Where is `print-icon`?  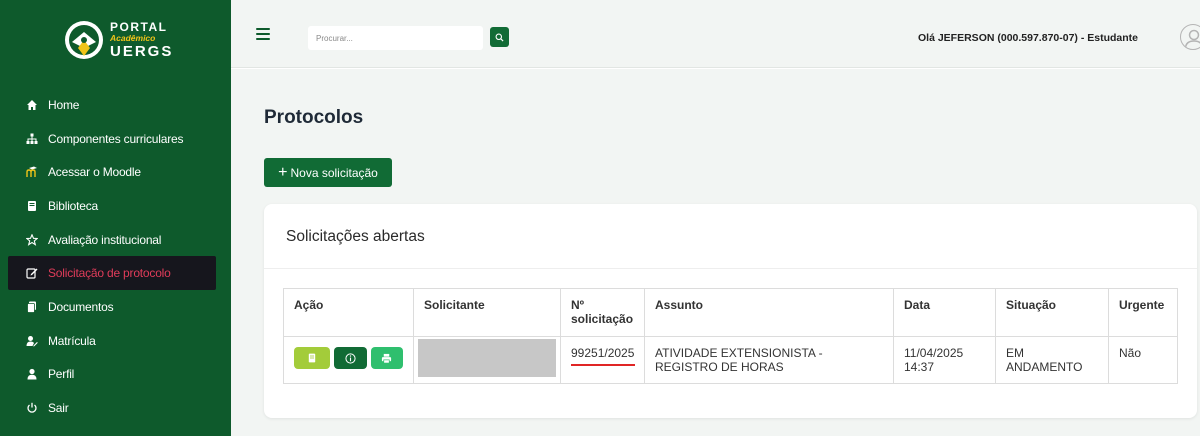
print-icon is located at coordinates (387, 358).